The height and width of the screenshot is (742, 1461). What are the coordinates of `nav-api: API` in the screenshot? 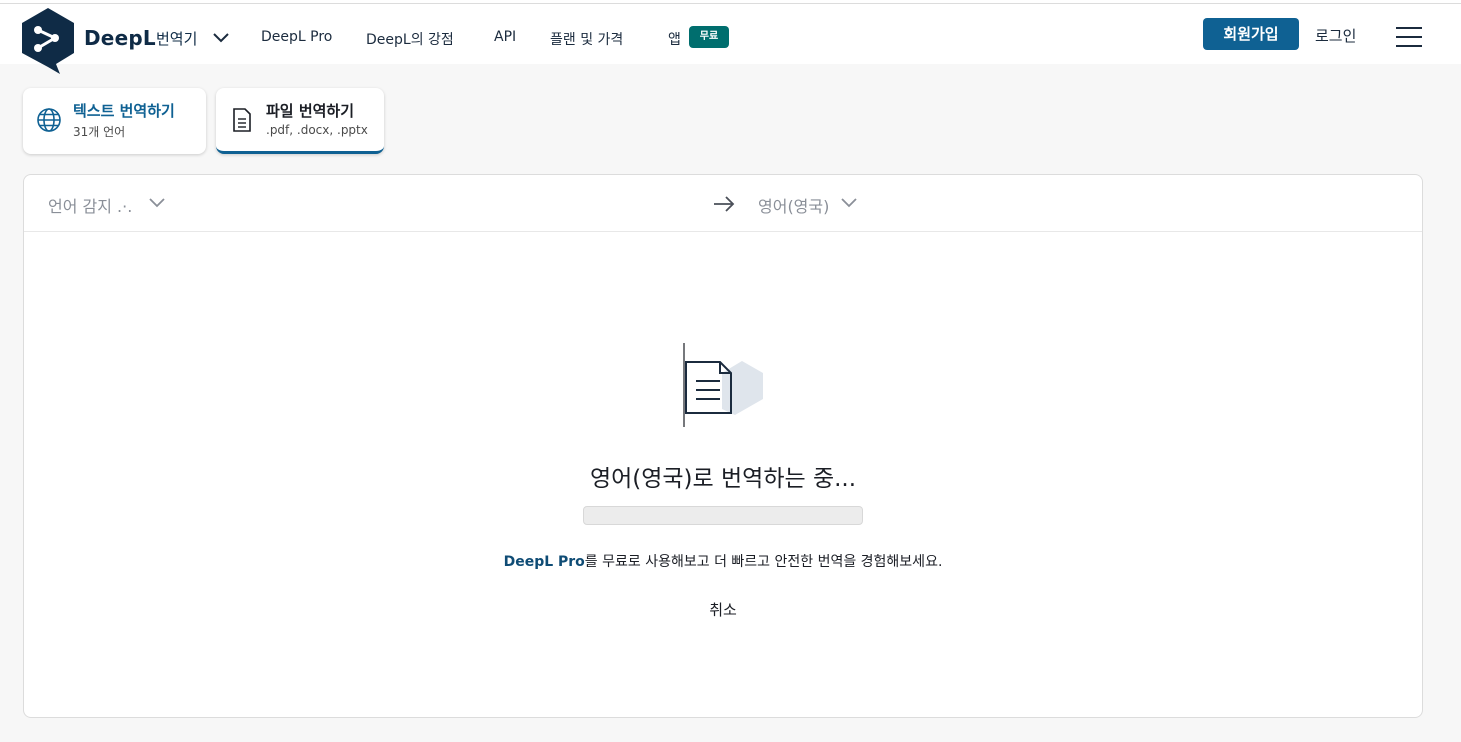 It's located at (505, 37).